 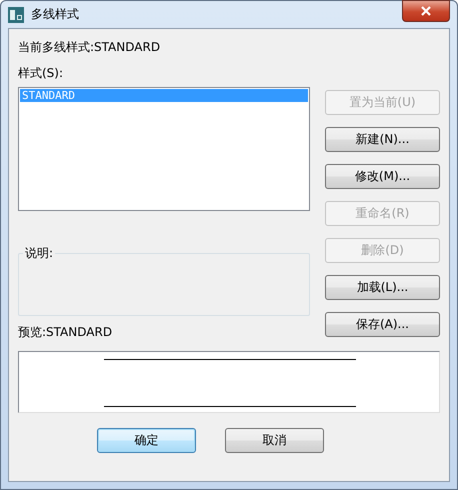 I want to click on styles-label: 样式(S):, so click(x=41, y=73).